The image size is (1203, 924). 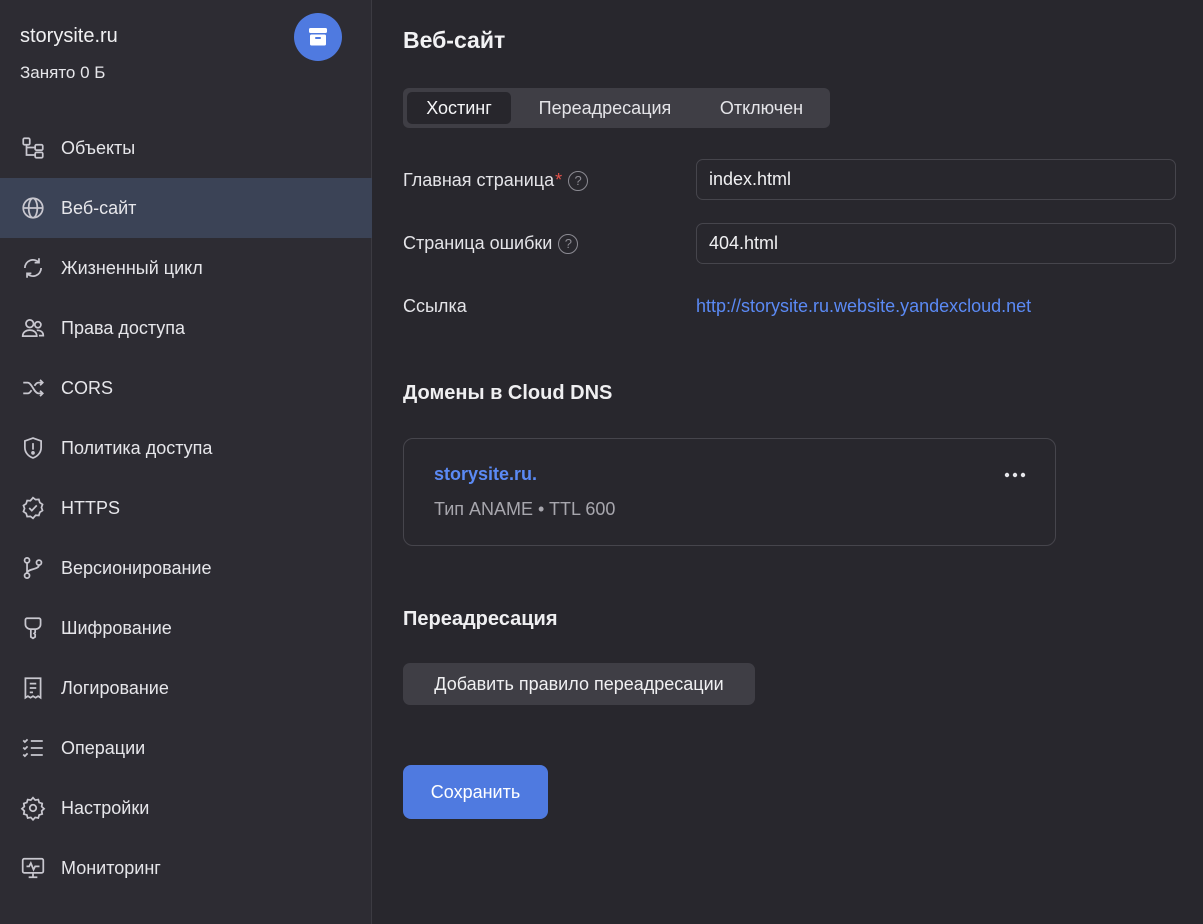 What do you see at coordinates (87, 387) in the screenshot?
I see `sidebar-item-label: CORS` at bounding box center [87, 387].